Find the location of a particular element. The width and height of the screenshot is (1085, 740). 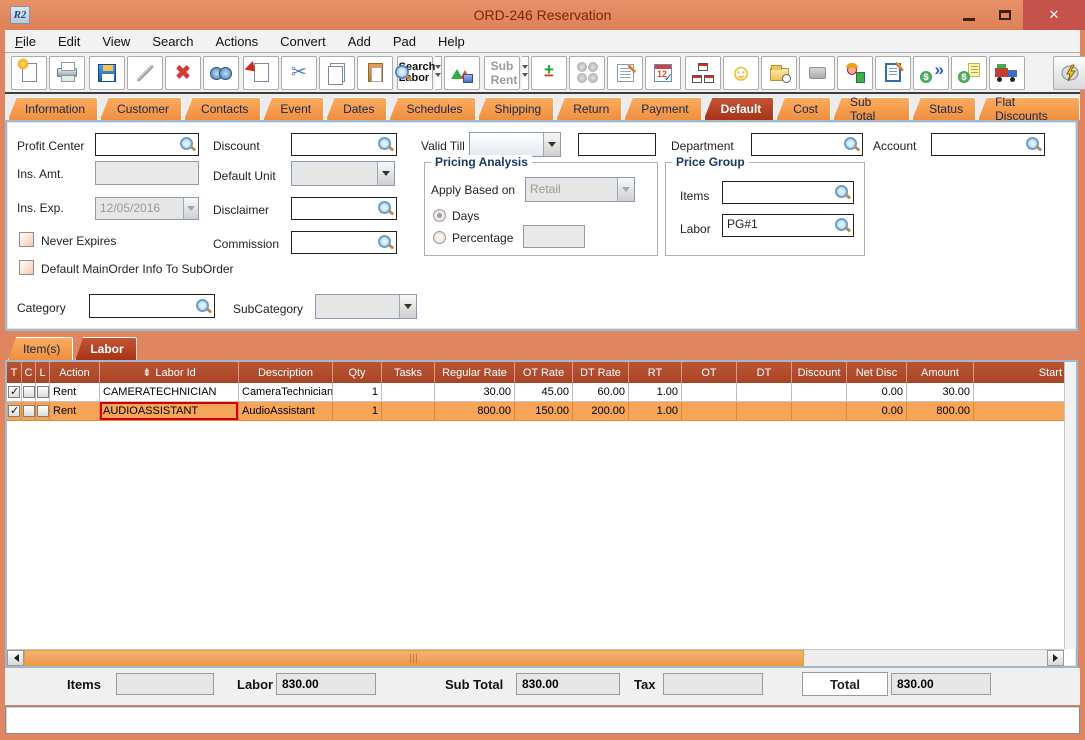

subcategory-dropdown-icon is located at coordinates (407, 306).